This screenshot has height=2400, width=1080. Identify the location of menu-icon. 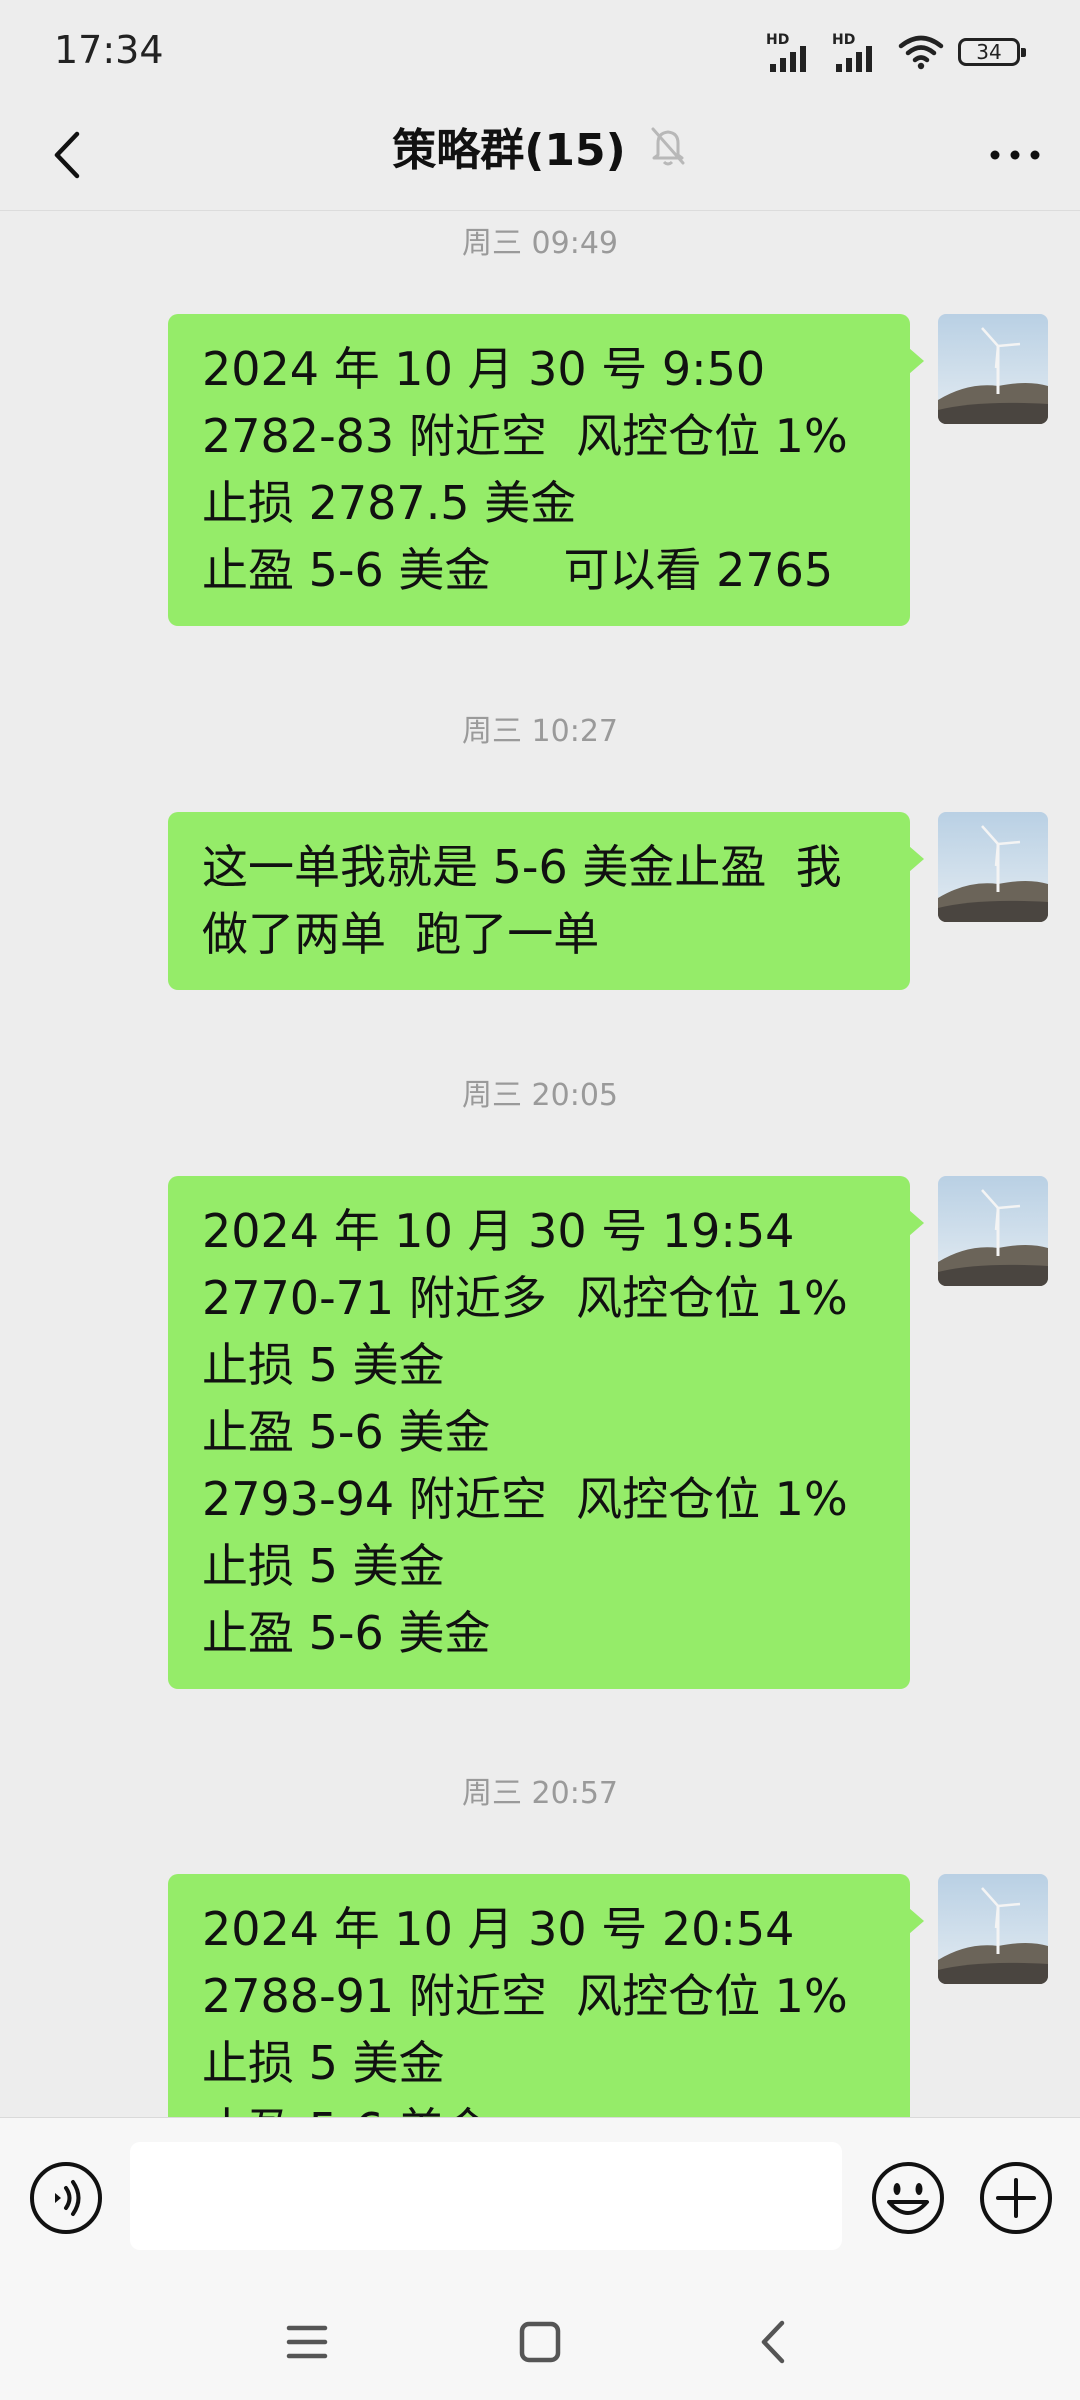
(307, 2342).